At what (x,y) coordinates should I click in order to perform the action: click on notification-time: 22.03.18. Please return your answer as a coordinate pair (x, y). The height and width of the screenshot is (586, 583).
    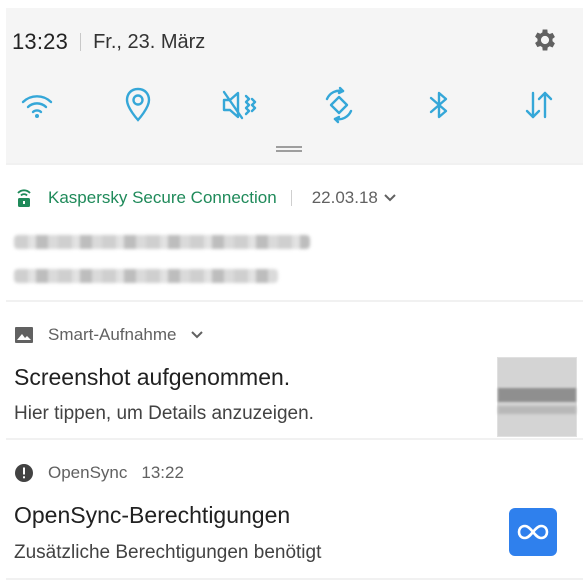
    Looking at the image, I should click on (344, 197).